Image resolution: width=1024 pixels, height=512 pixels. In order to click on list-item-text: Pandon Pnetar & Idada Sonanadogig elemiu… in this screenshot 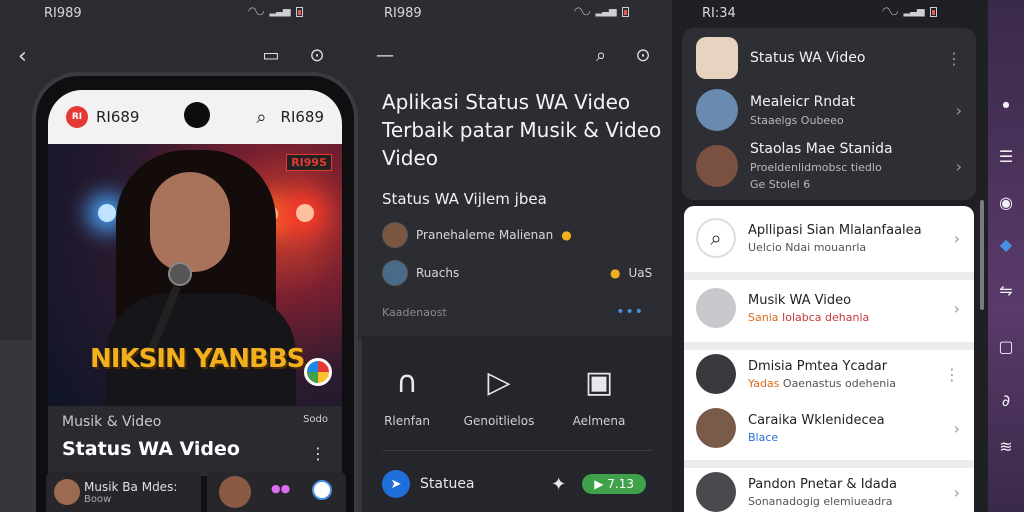, I will do `click(822, 492)`.